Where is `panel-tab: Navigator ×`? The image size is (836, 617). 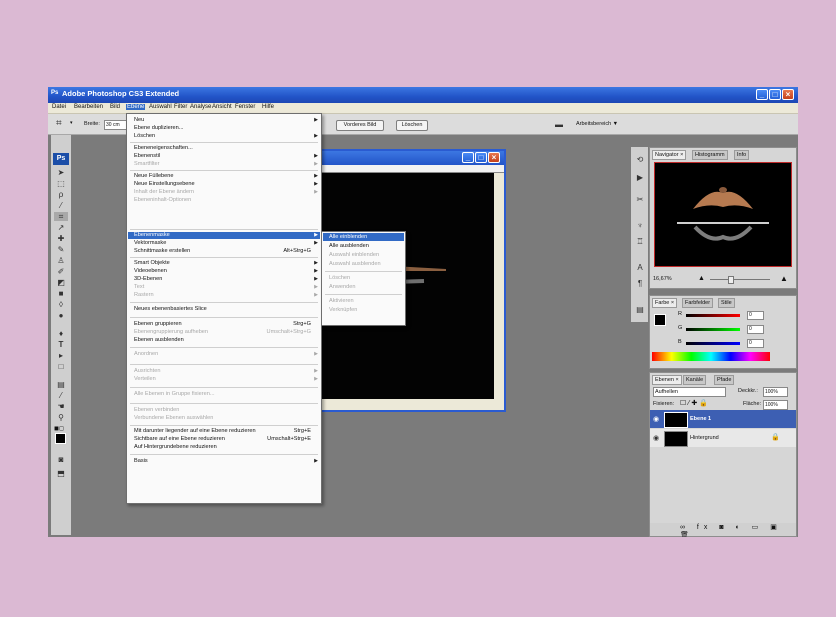
panel-tab: Navigator × is located at coordinates (669, 155).